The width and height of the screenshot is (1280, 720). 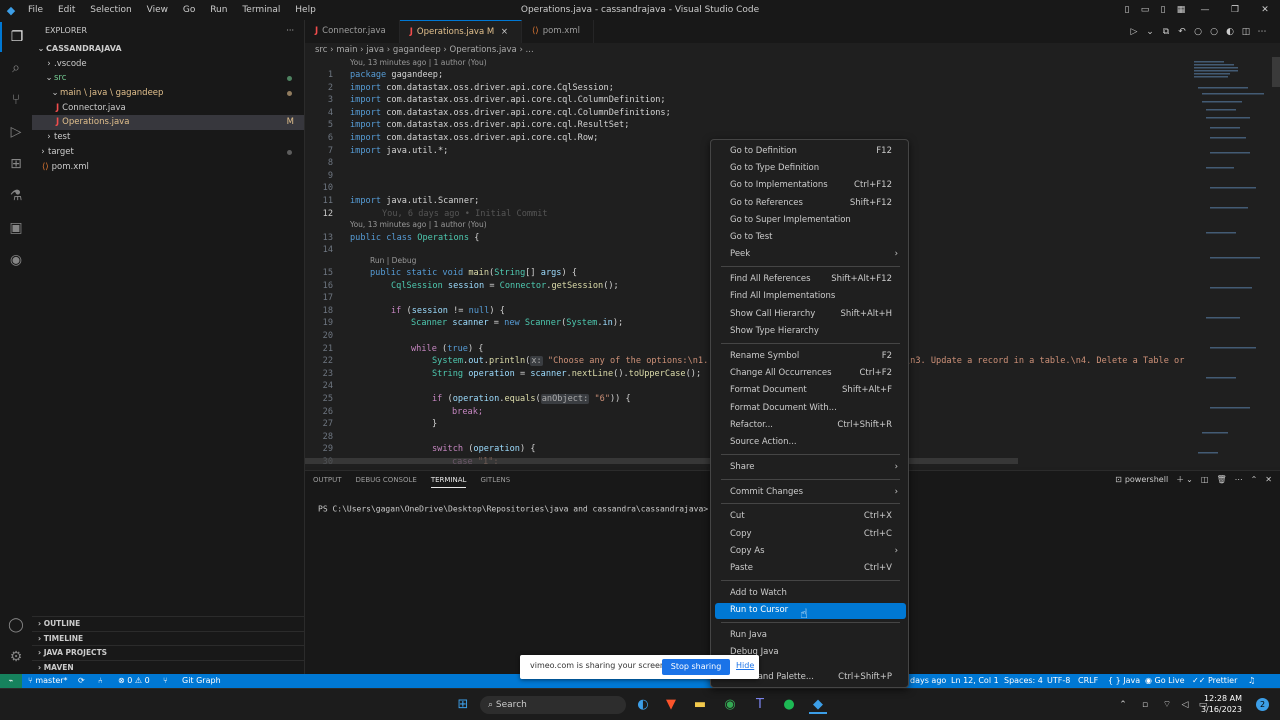 What do you see at coordinates (1268, 479) in the screenshot?
I see `close-panel-icon: ✕` at bounding box center [1268, 479].